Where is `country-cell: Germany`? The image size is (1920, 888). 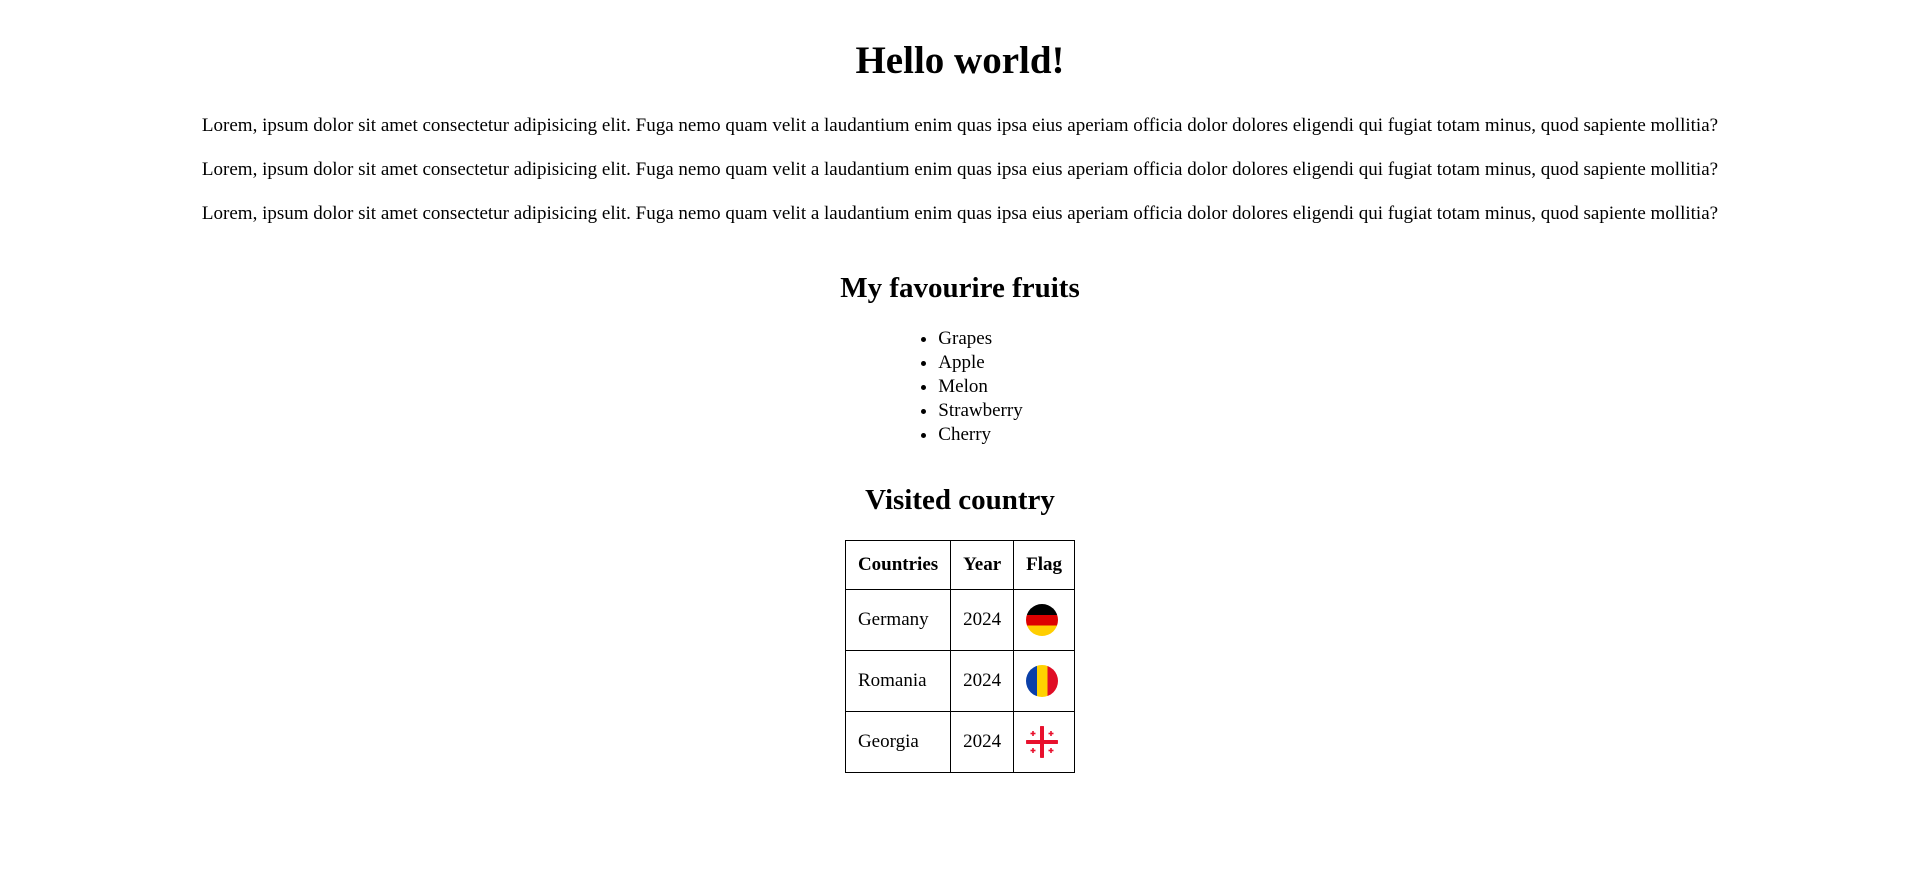 country-cell: Germany is located at coordinates (898, 620).